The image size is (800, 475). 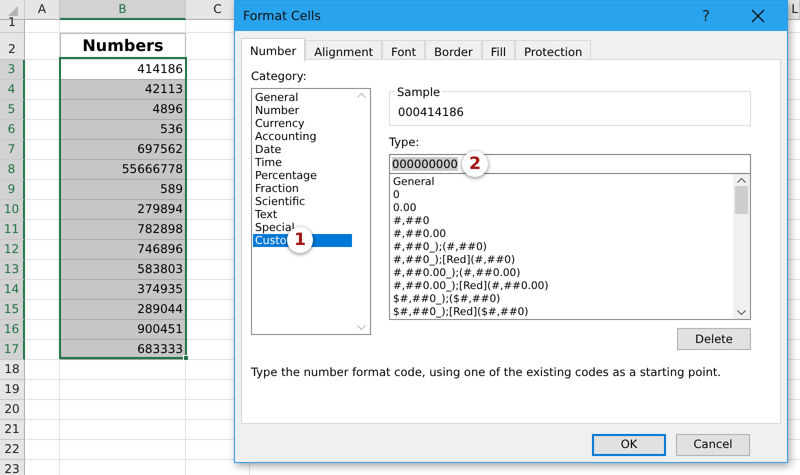 I want to click on triangle-icon, so click(x=13, y=11).